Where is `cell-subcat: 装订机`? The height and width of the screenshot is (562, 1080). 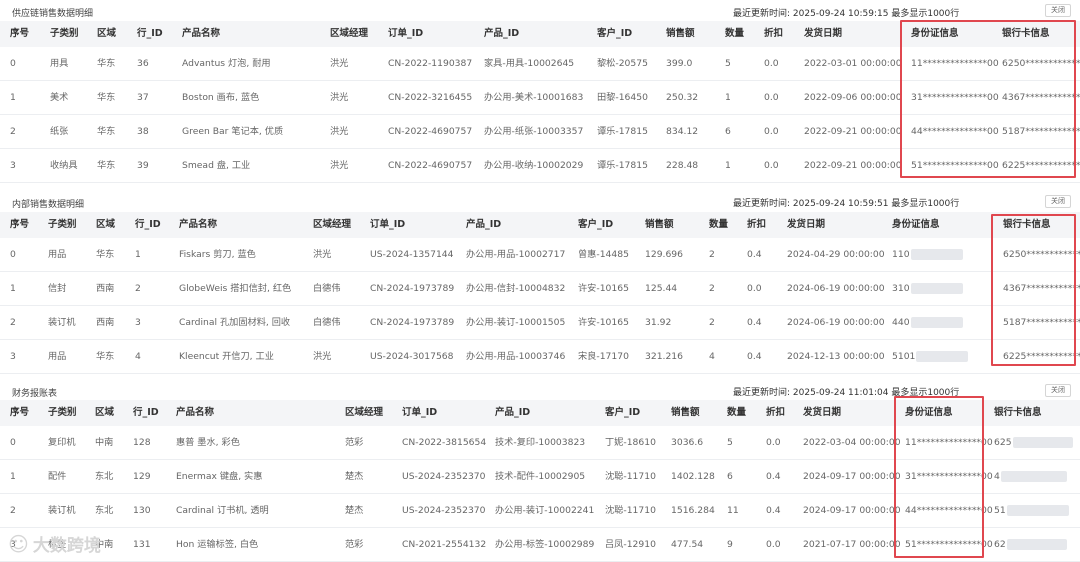 cell-subcat: 装订机 is located at coordinates (62, 322).